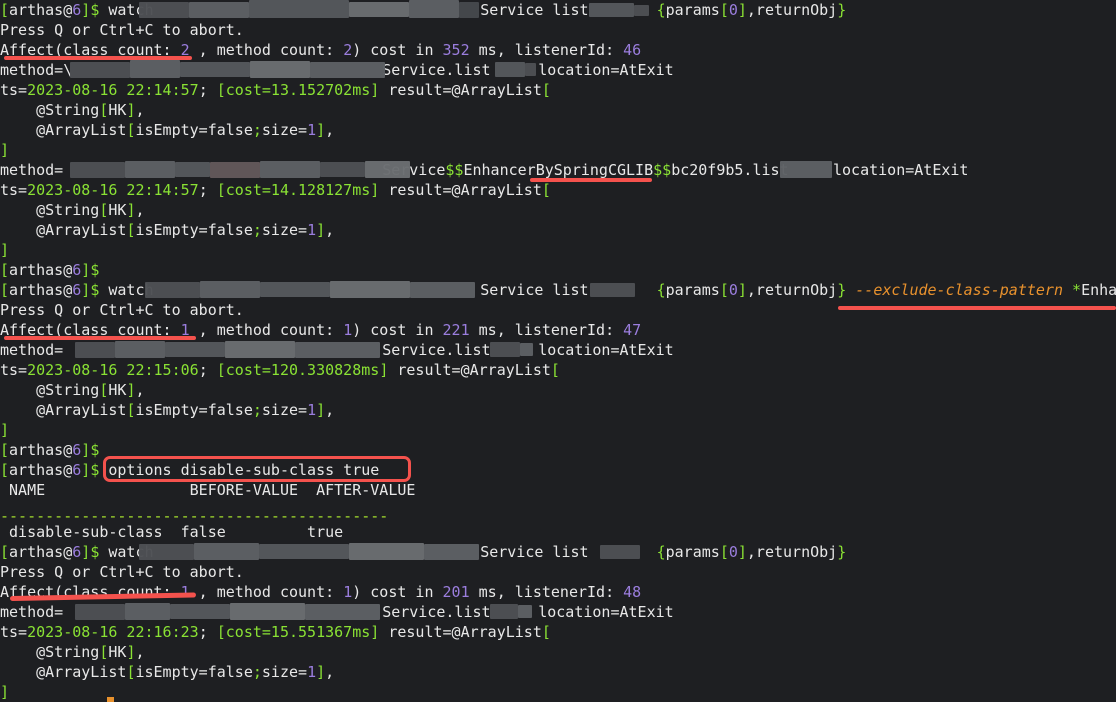  What do you see at coordinates (122, 572) in the screenshot?
I see `terminal-text-span: Press Q or Ctrl+C to abort.` at bounding box center [122, 572].